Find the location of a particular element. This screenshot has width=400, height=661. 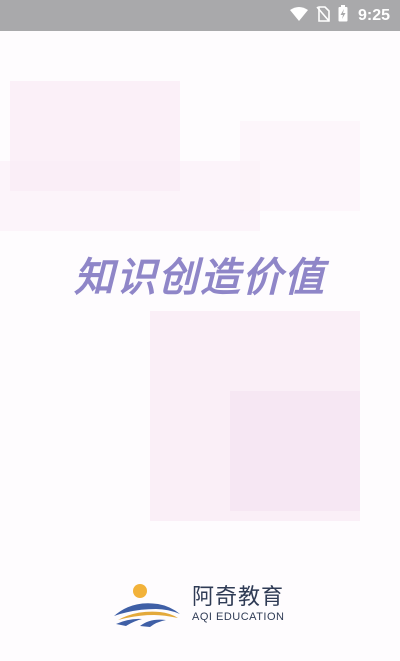

brand-name: 阿奇教育 is located at coordinates (238, 597).